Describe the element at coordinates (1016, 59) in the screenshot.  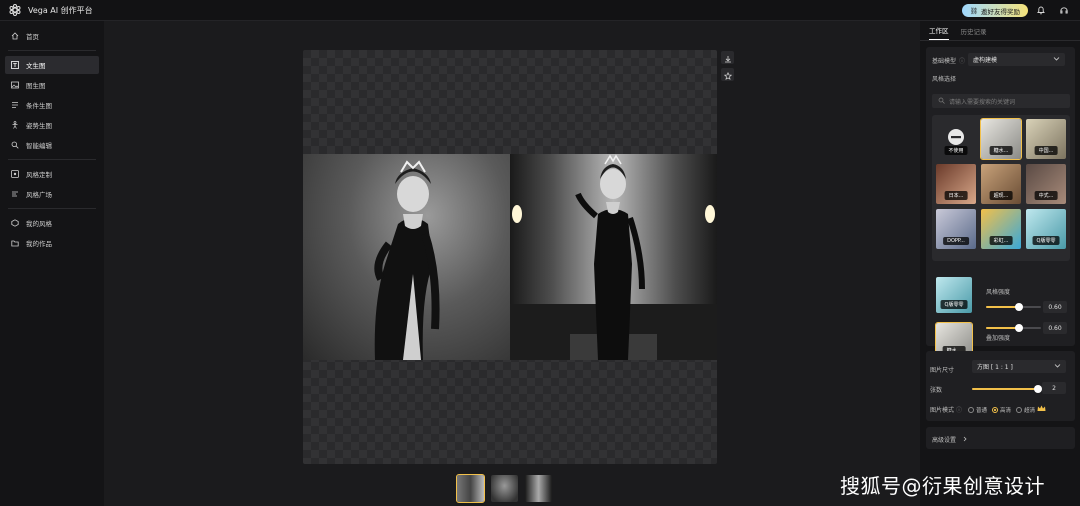
I see `base-model-select: 虚构建模` at that location.